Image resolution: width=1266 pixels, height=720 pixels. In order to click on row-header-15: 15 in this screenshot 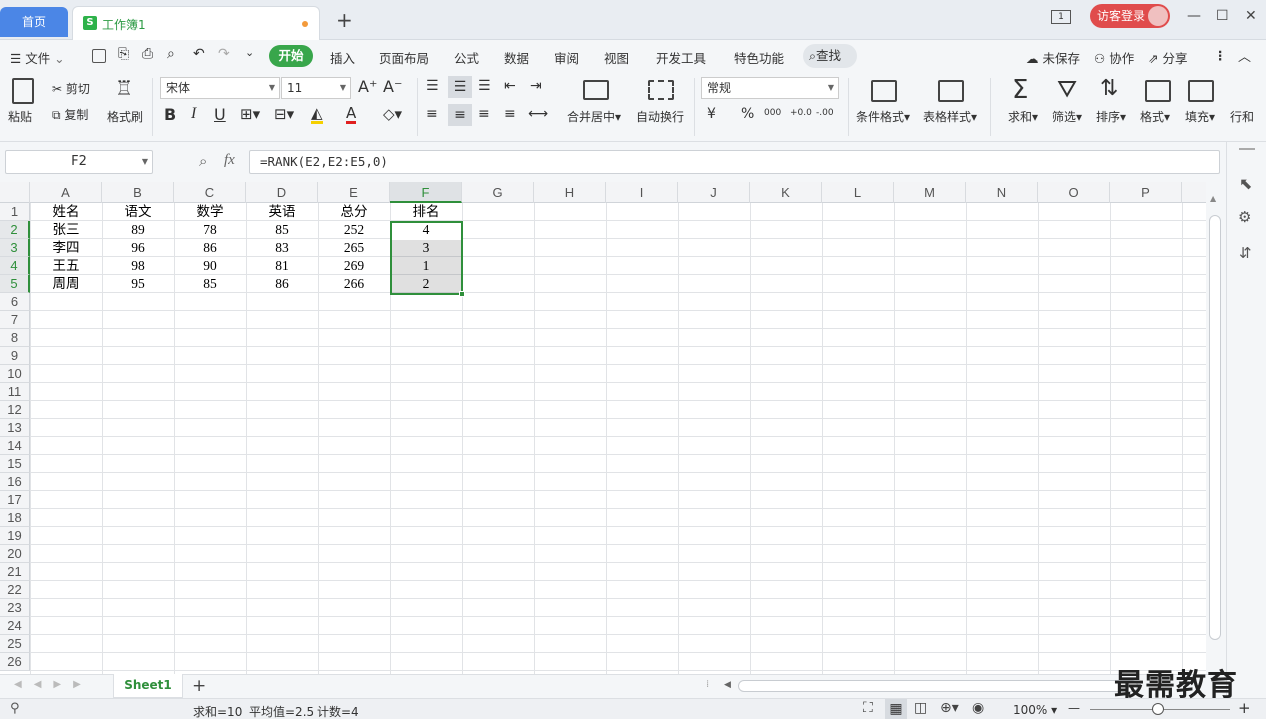, I will do `click(15, 464)`.